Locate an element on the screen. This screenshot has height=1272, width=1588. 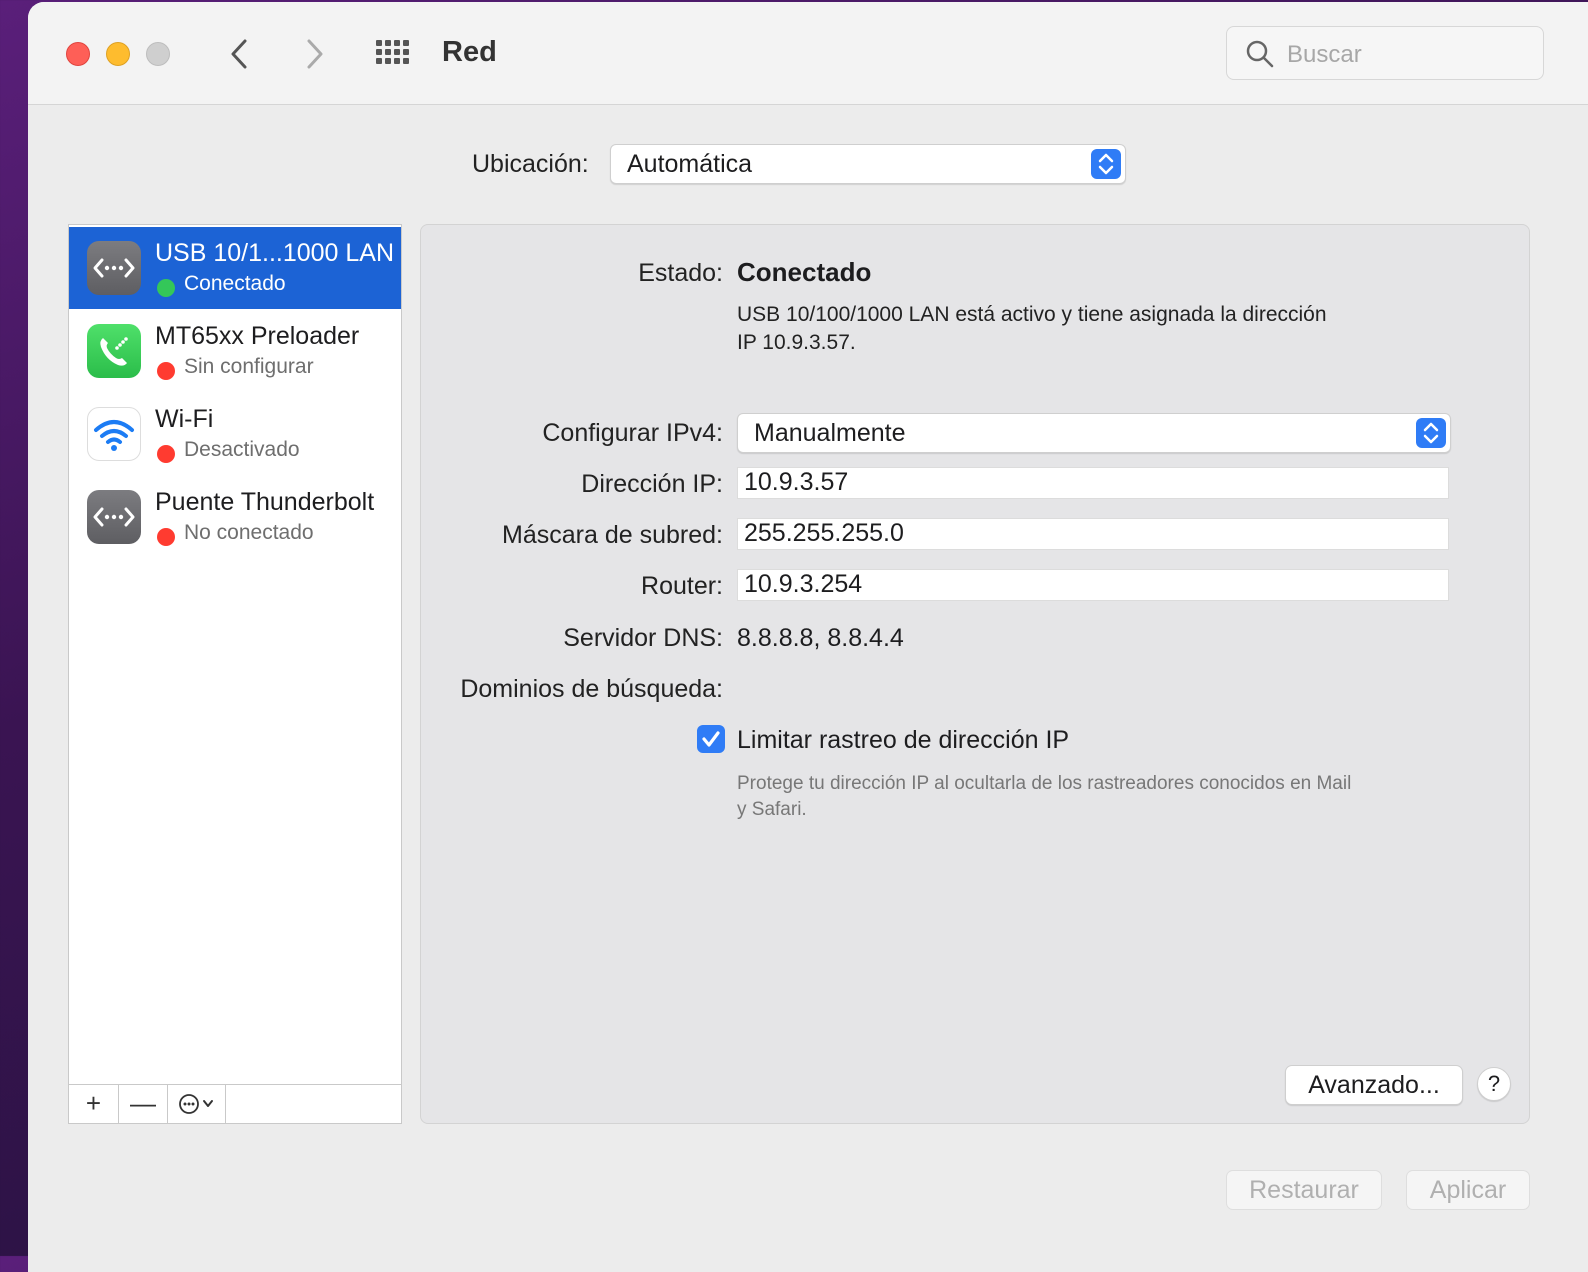
ellipsis-circle-icon is located at coordinates (195, 1104).